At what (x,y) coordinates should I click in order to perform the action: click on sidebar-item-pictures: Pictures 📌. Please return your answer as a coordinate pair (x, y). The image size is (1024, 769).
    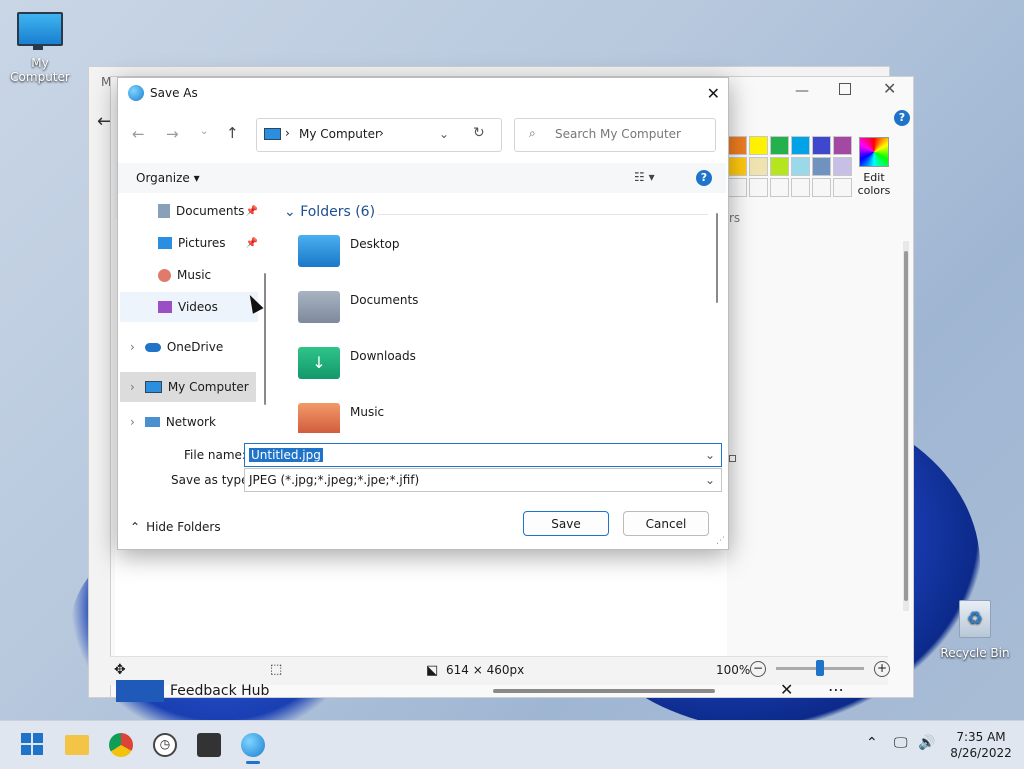
    Looking at the image, I should click on (208, 243).